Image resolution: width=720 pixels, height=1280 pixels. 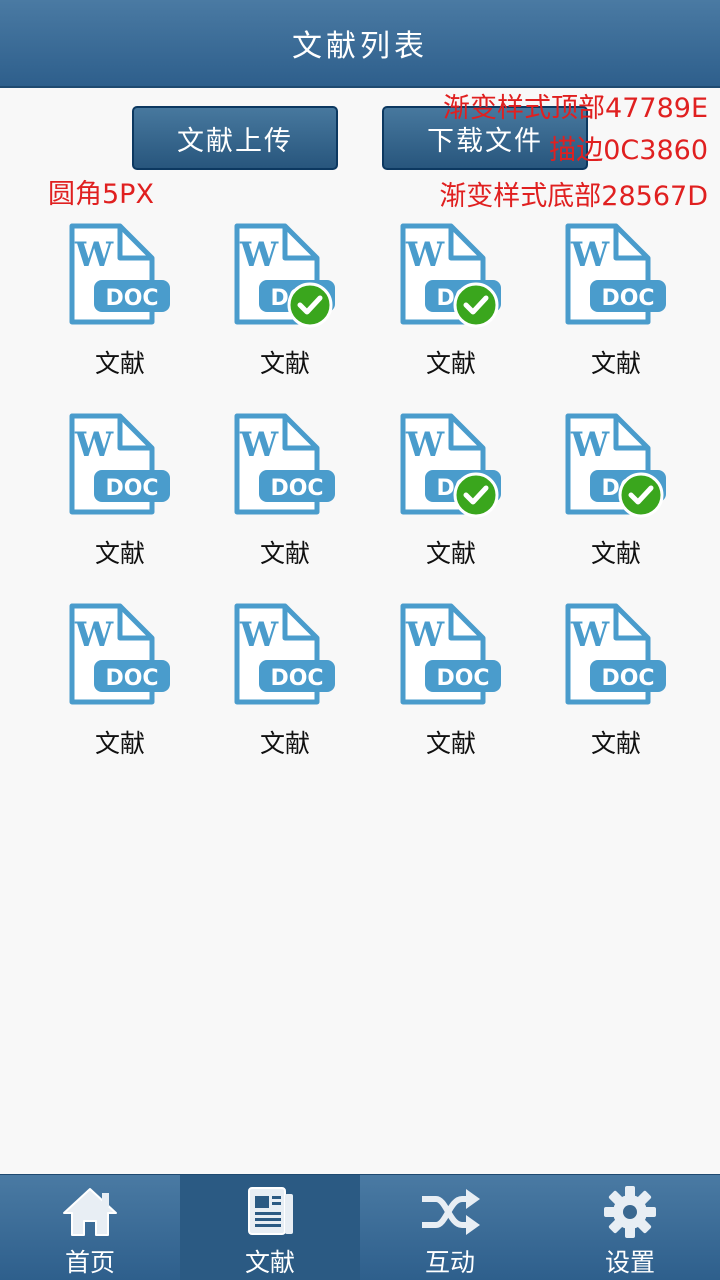 What do you see at coordinates (573, 196) in the screenshot?
I see `annotation-gradient-bottom: 渐变样式底部28567D` at bounding box center [573, 196].